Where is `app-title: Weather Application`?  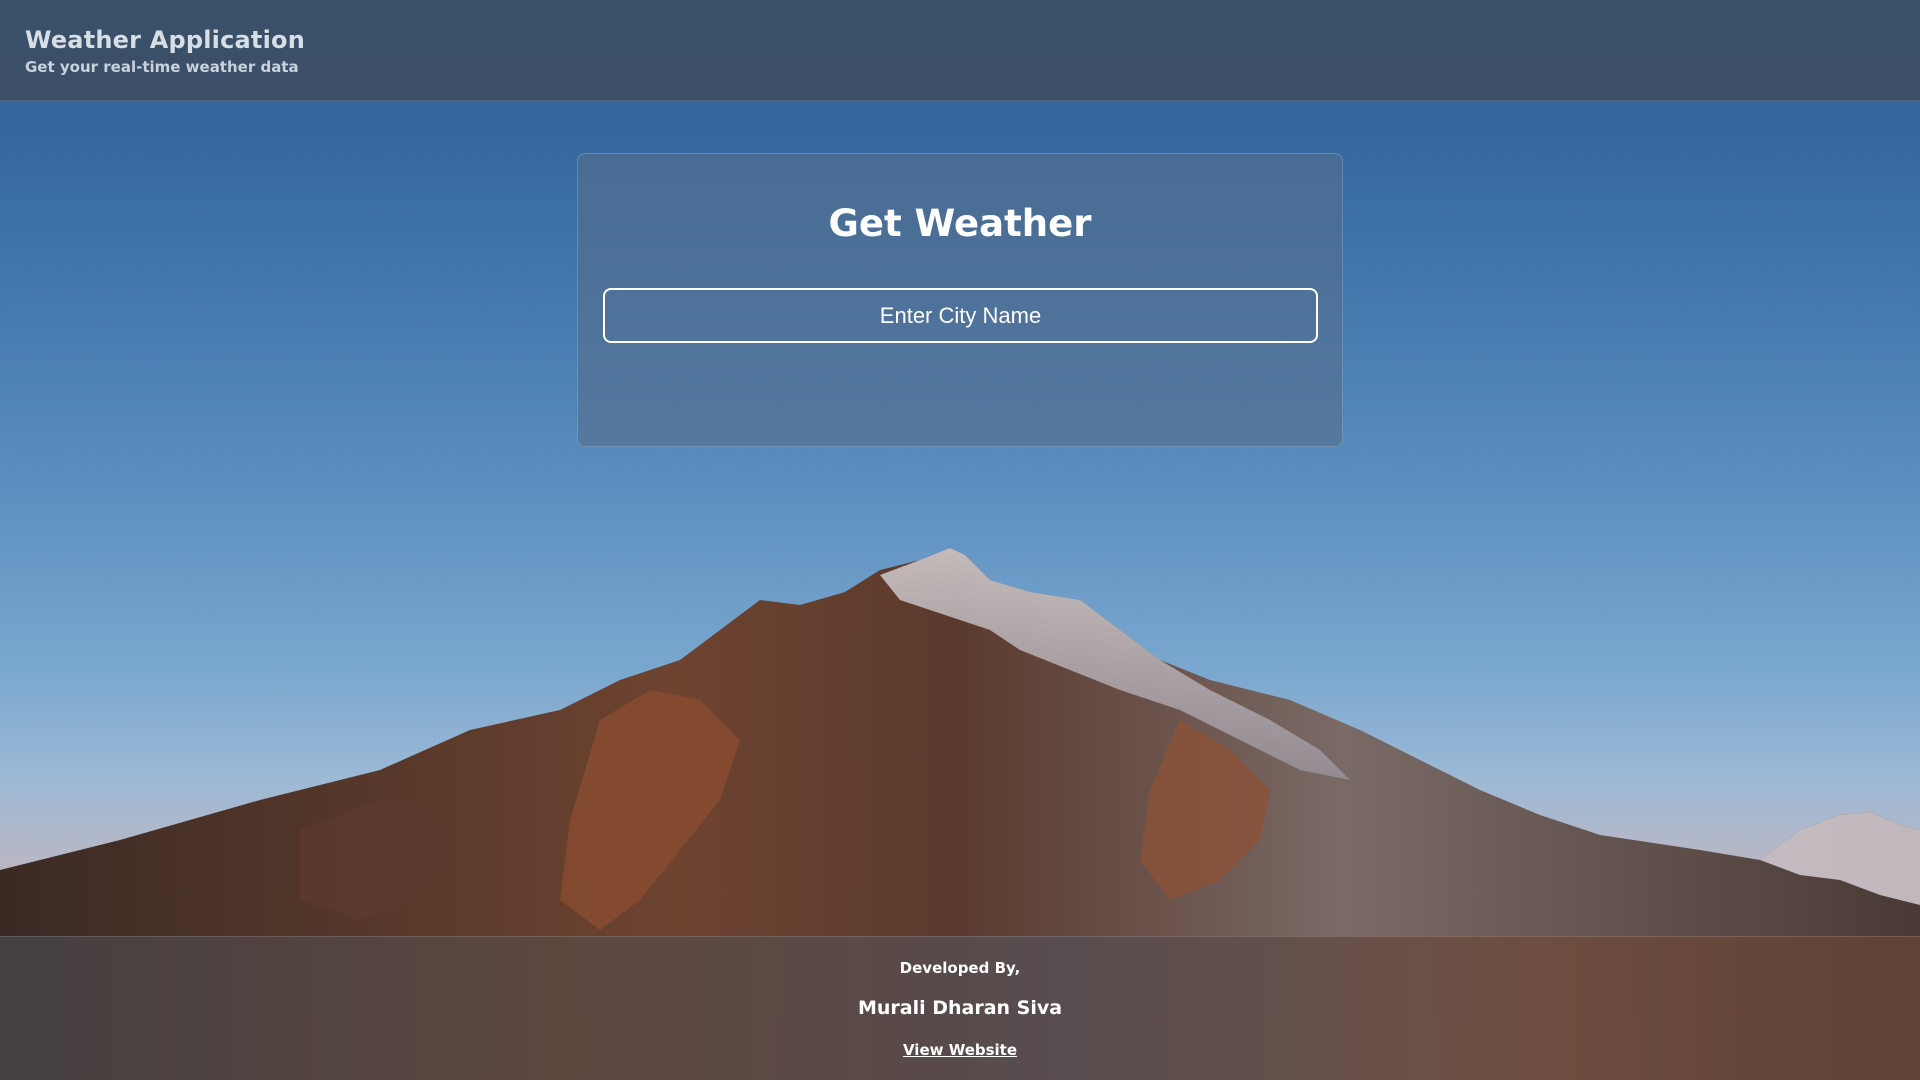 app-title: Weather Application is located at coordinates (165, 40).